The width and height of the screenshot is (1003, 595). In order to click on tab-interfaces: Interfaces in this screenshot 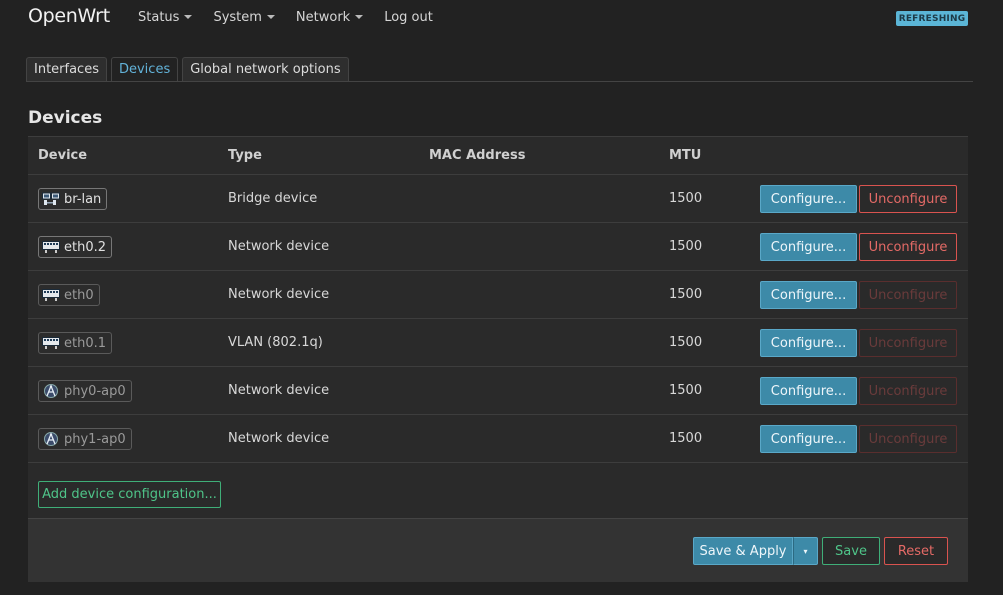, I will do `click(66, 69)`.